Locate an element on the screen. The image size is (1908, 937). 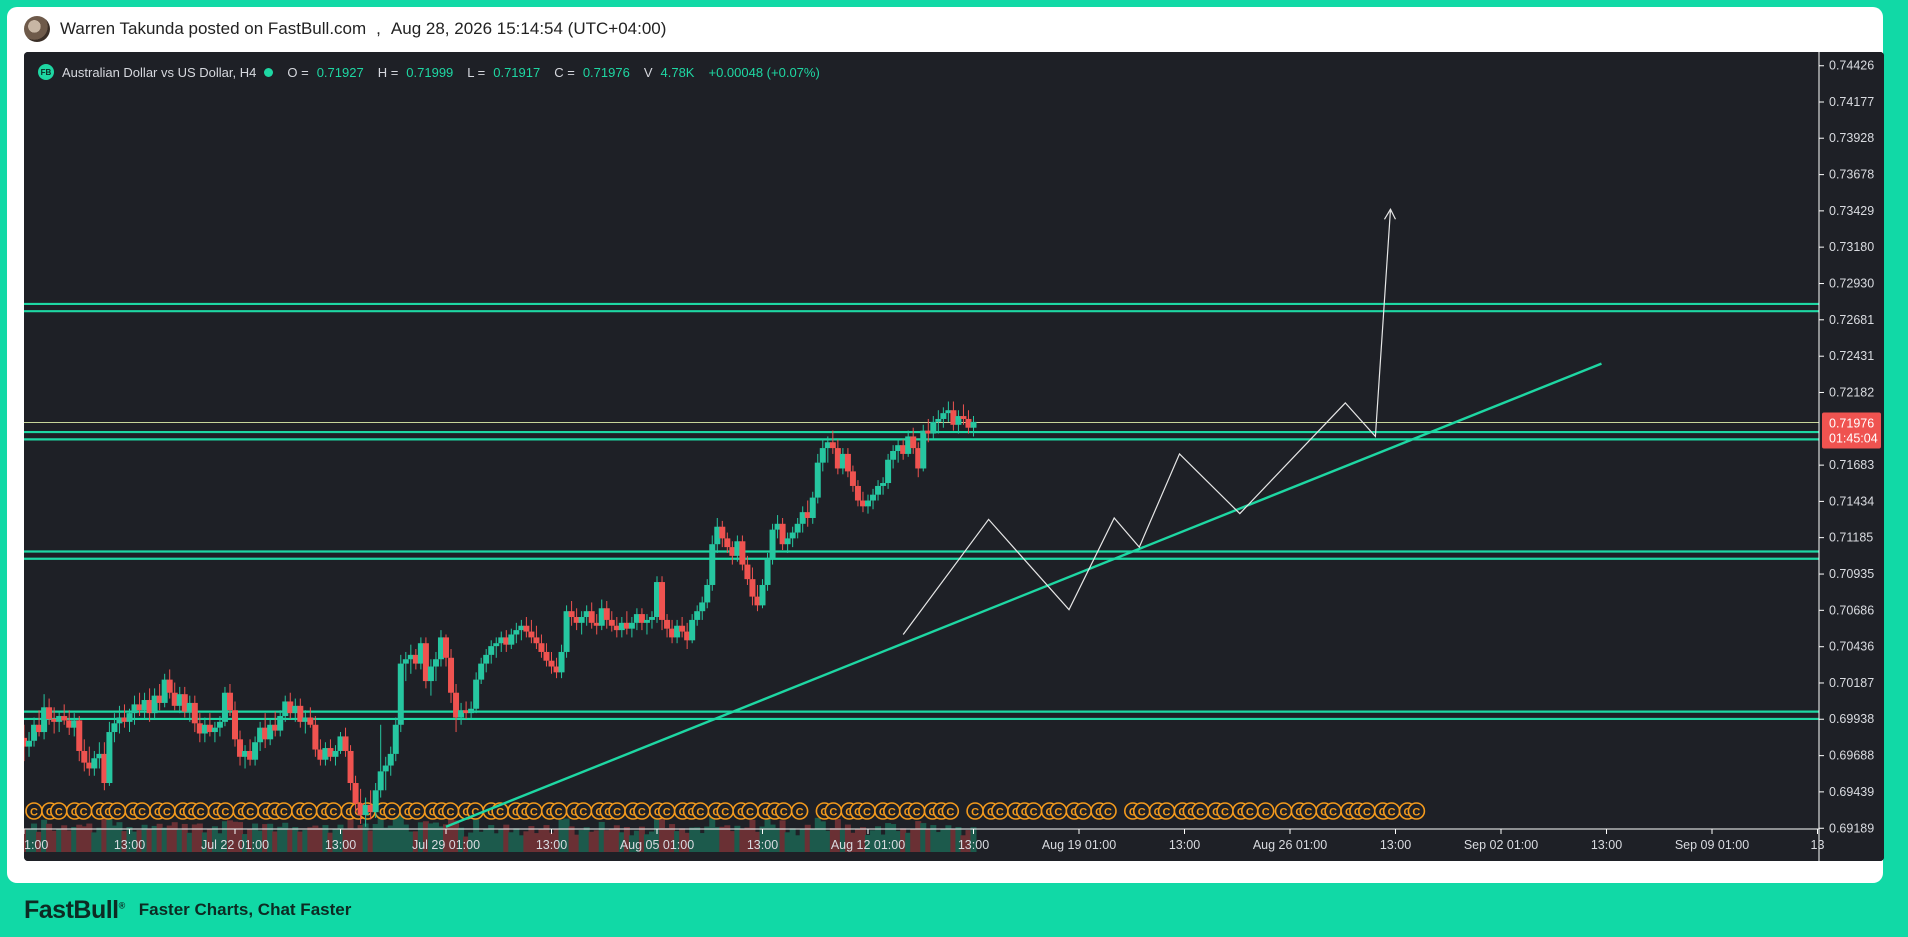
time-tick-label: Aug 19 01:00 is located at coordinates (1079, 845).